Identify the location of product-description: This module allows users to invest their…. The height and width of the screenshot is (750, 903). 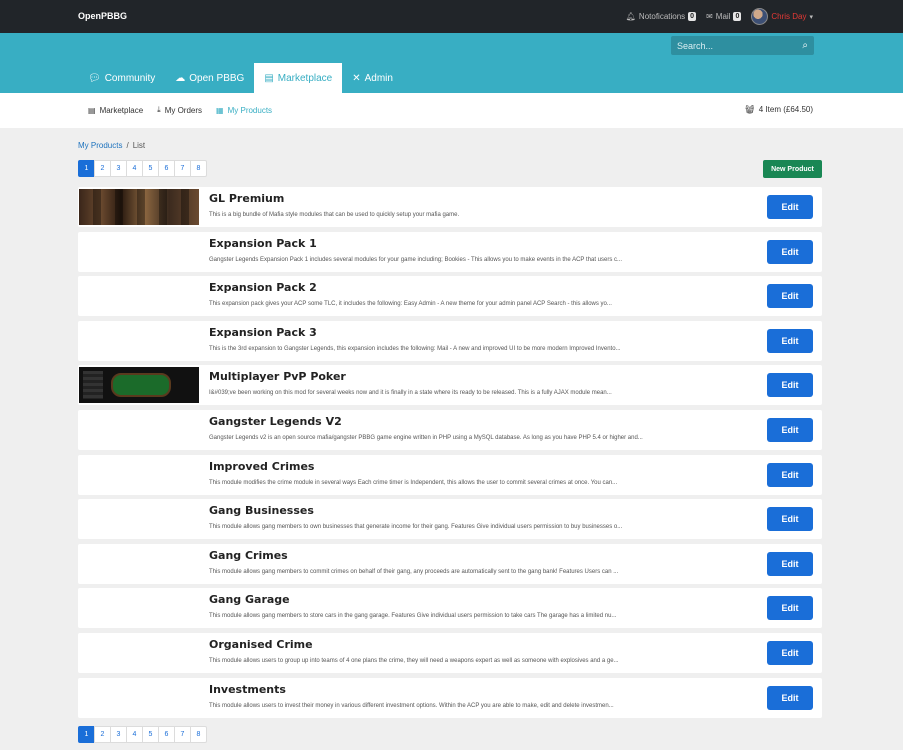
(411, 706).